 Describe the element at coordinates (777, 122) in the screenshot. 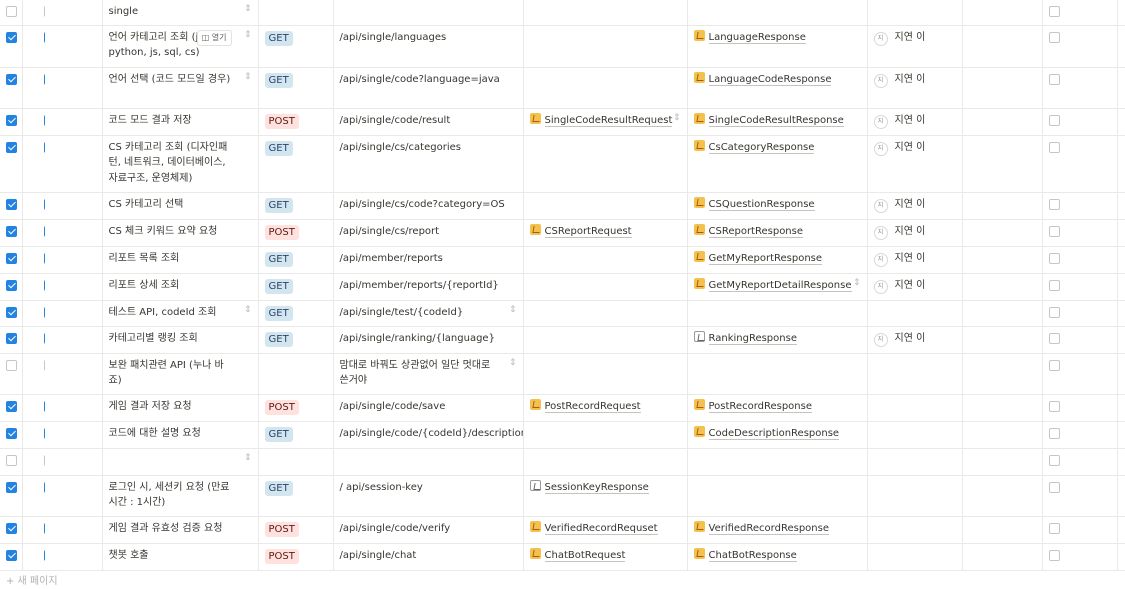

I see `response-cell: SingleCodeResultResponse` at that location.